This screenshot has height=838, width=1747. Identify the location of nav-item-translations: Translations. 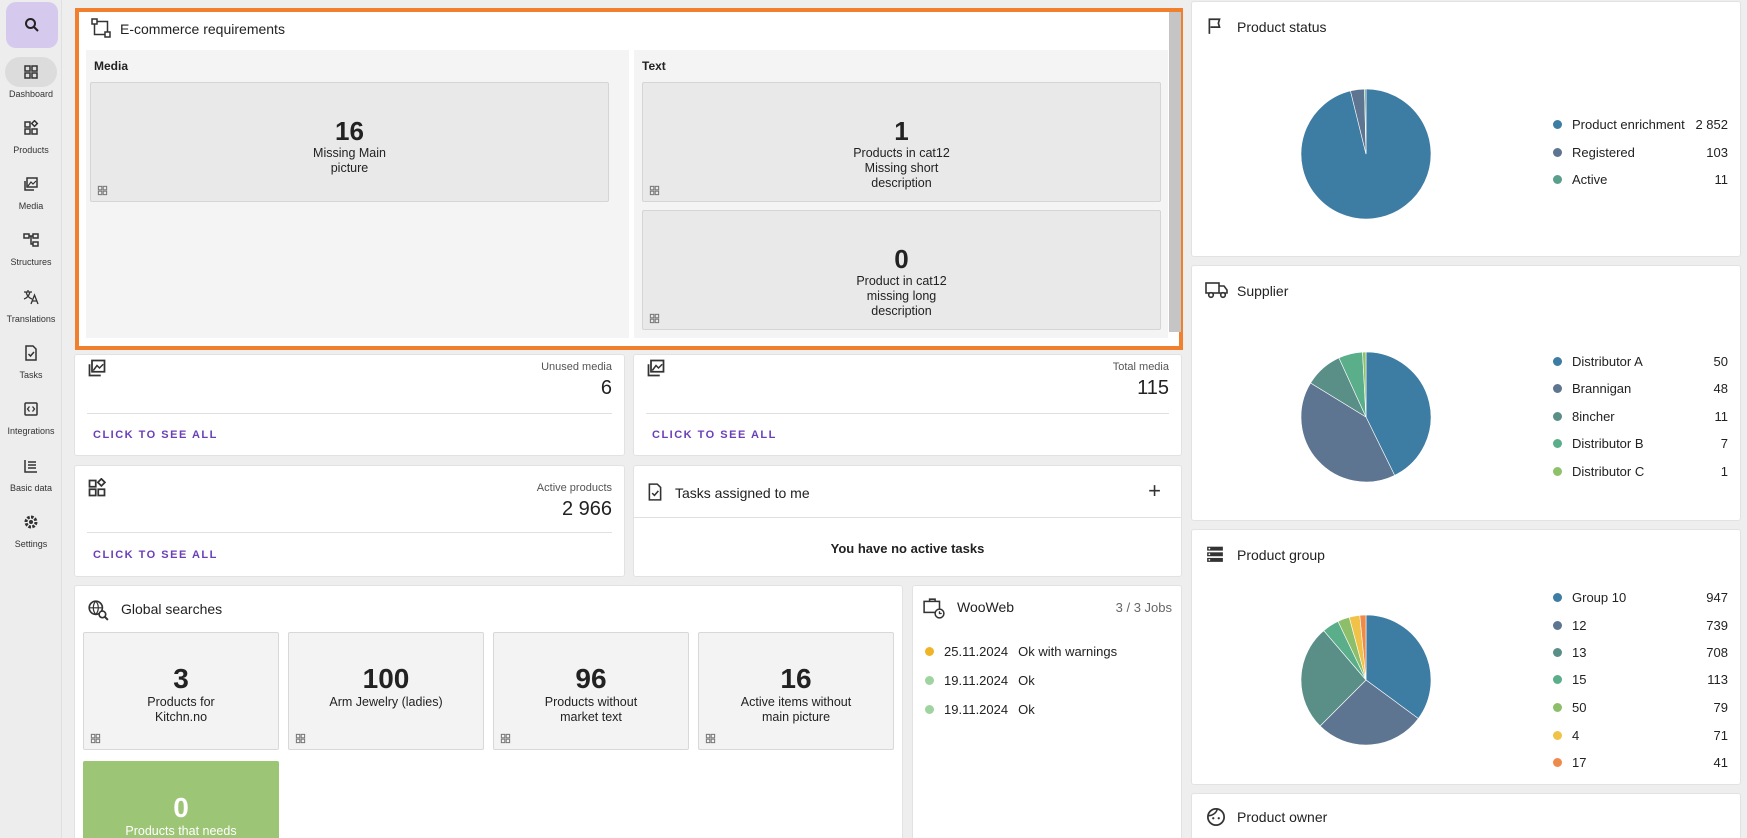
(31, 308).